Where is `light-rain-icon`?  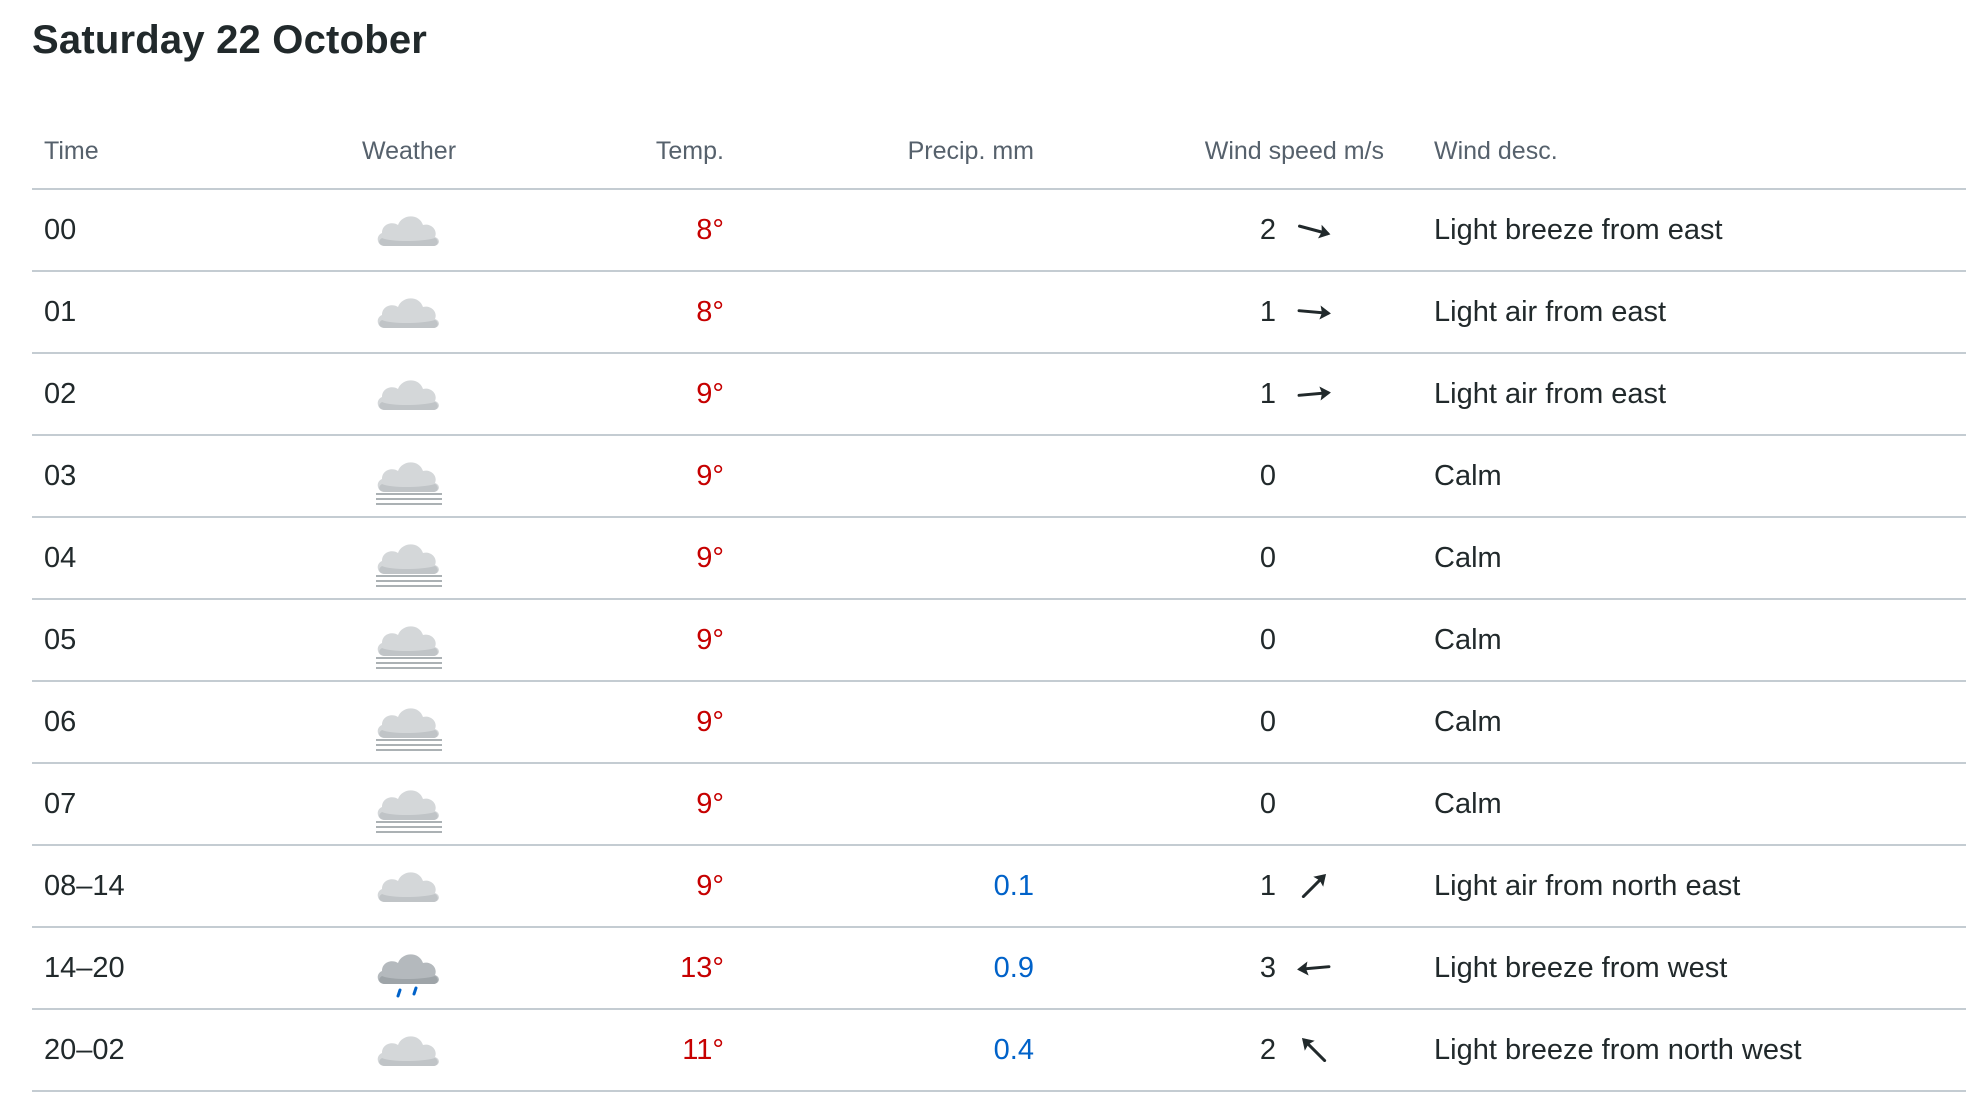 light-rain-icon is located at coordinates (409, 968).